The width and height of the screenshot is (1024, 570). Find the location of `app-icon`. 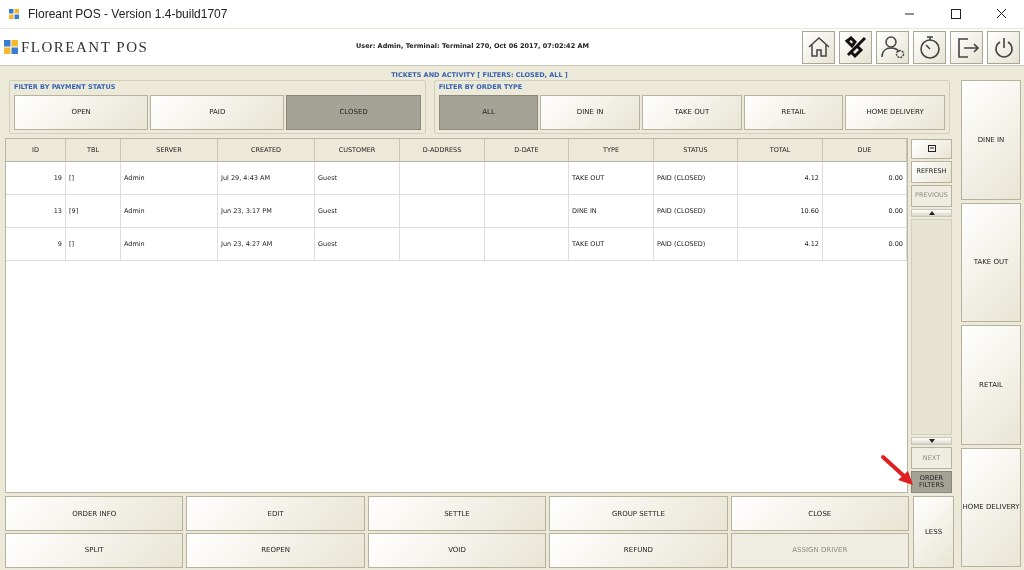

app-icon is located at coordinates (14, 14).